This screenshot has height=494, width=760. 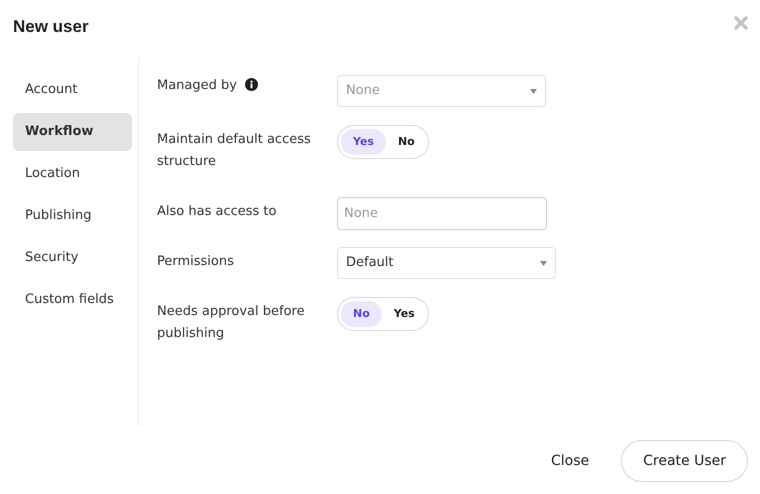 I want to click on field-label: Managed by, so click(x=197, y=86).